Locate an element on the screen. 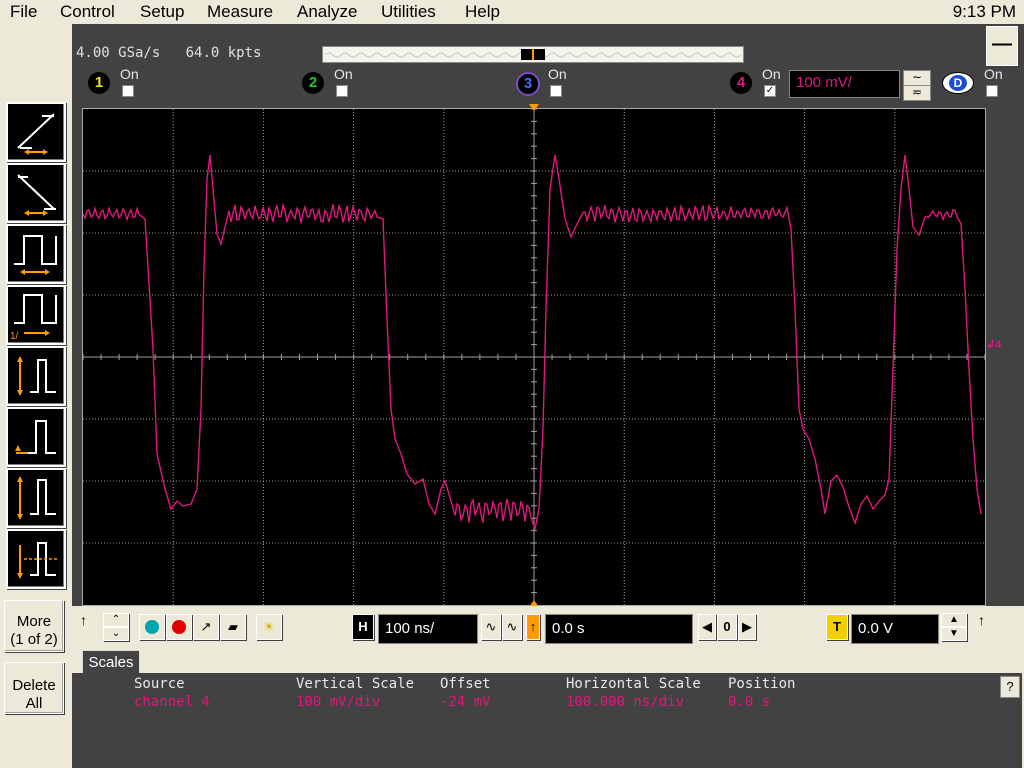  single-button: ↗ is located at coordinates (206, 627).